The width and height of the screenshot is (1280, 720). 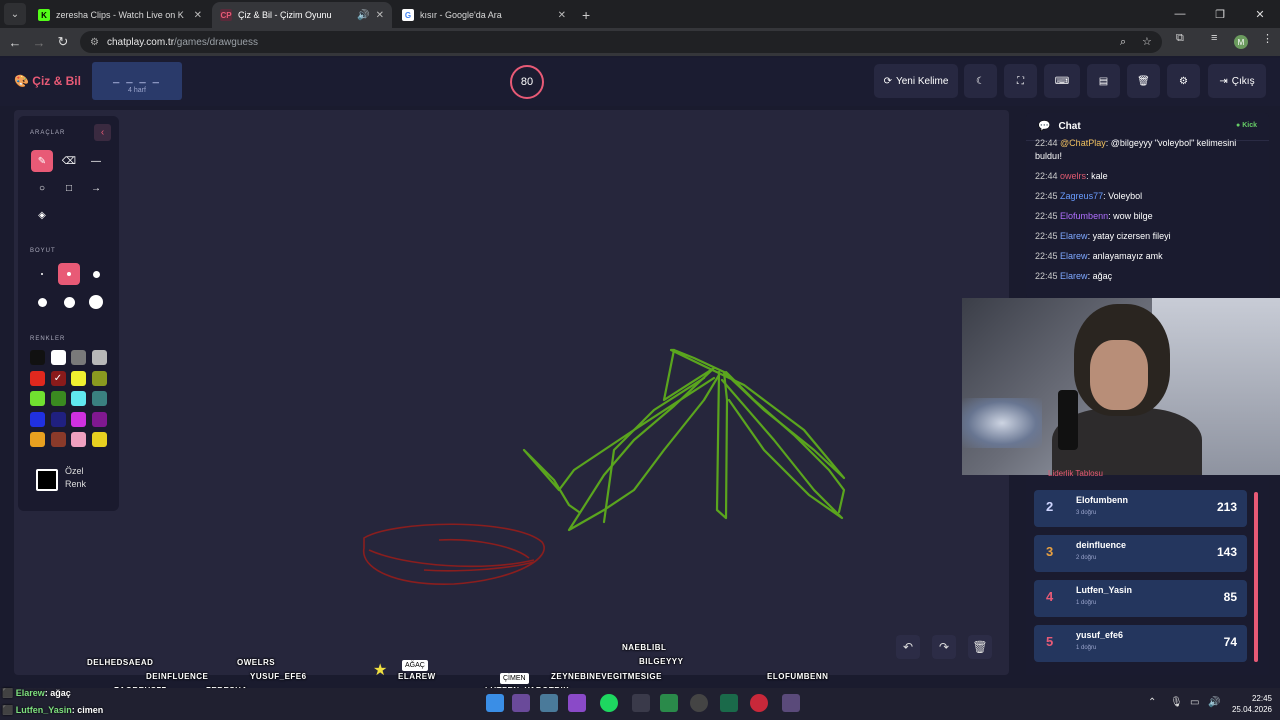 I want to click on chrome-icon, so click(x=669, y=703).